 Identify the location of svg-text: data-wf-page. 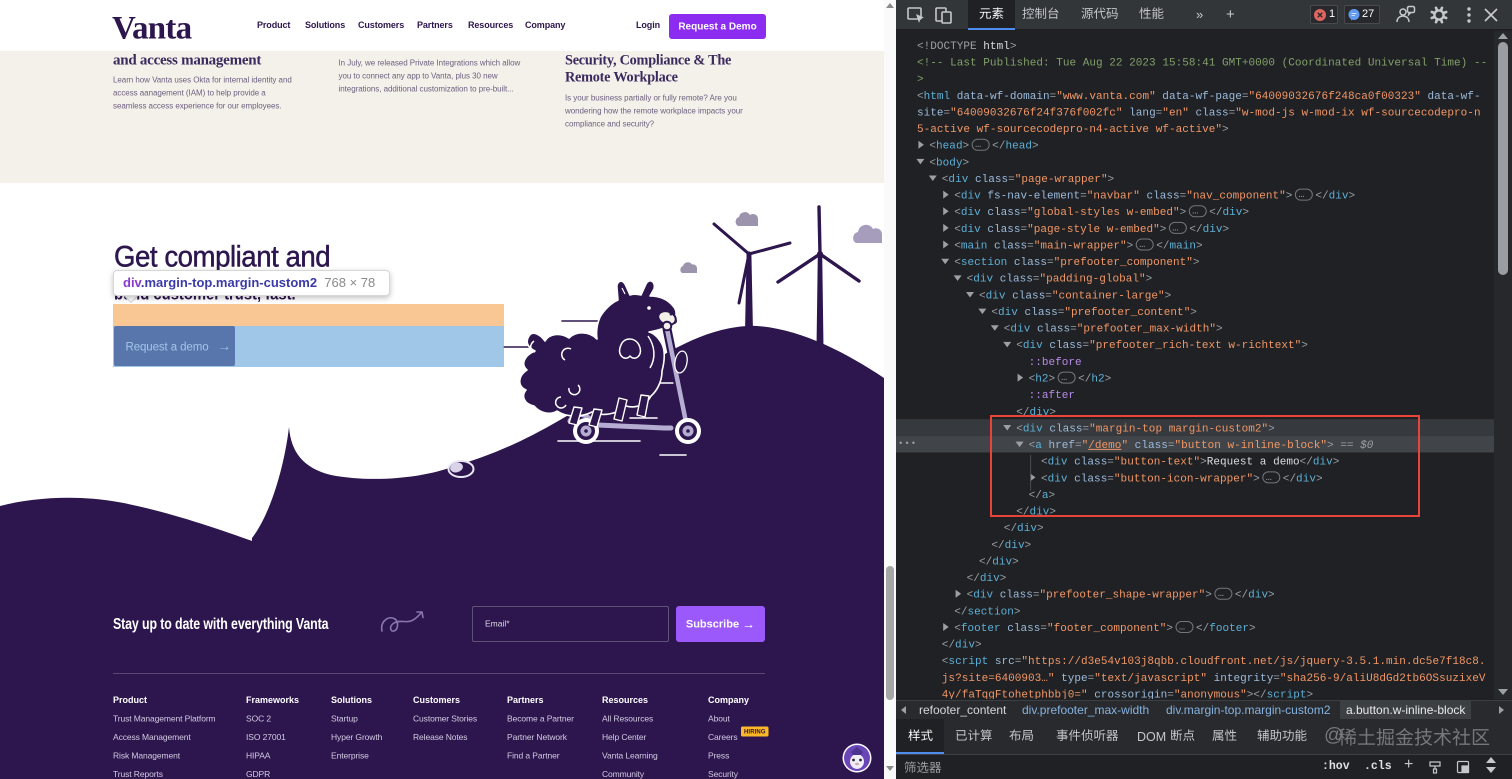
(1202, 97).